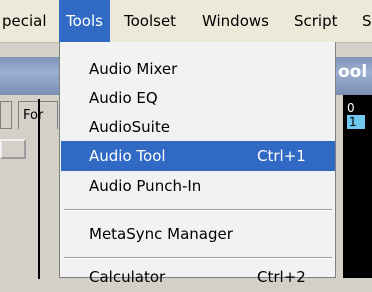  Describe the element at coordinates (281, 277) in the screenshot. I see `menu-item-shortcut: Ctrl+2` at that location.